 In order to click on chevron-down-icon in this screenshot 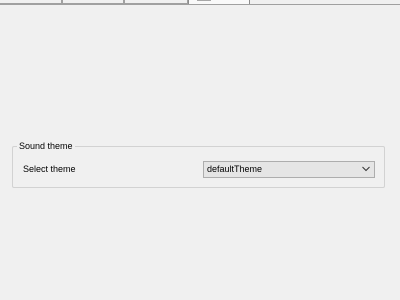, I will do `click(366, 169)`.